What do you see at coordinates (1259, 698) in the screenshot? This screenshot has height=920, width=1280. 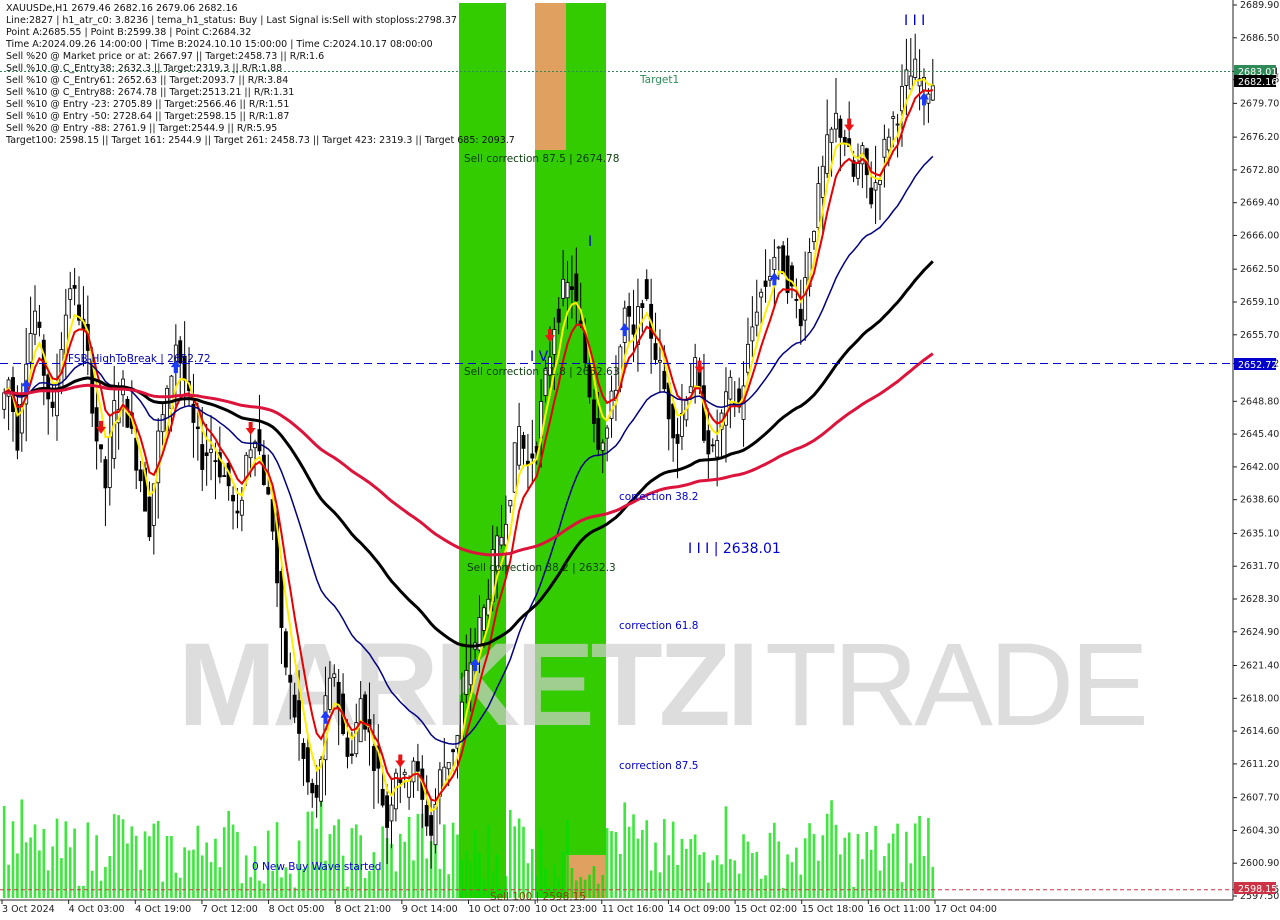 I see `price-tick-label: 2618.00` at bounding box center [1259, 698].